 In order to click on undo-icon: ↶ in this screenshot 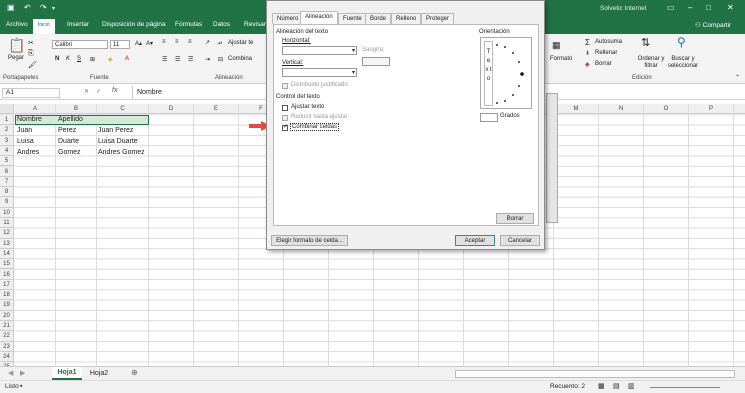, I will do `click(27, 7)`.